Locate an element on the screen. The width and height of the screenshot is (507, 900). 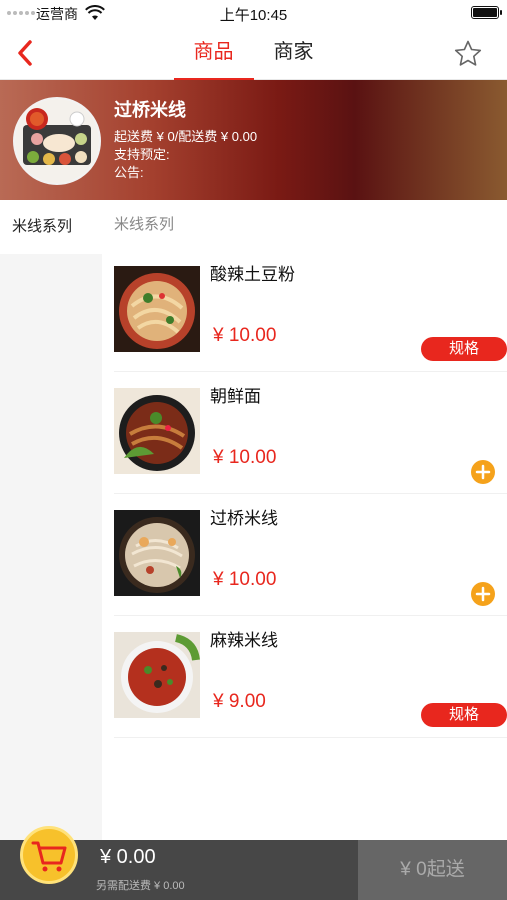
cart-total: ¥ 0.00 is located at coordinates (128, 857).